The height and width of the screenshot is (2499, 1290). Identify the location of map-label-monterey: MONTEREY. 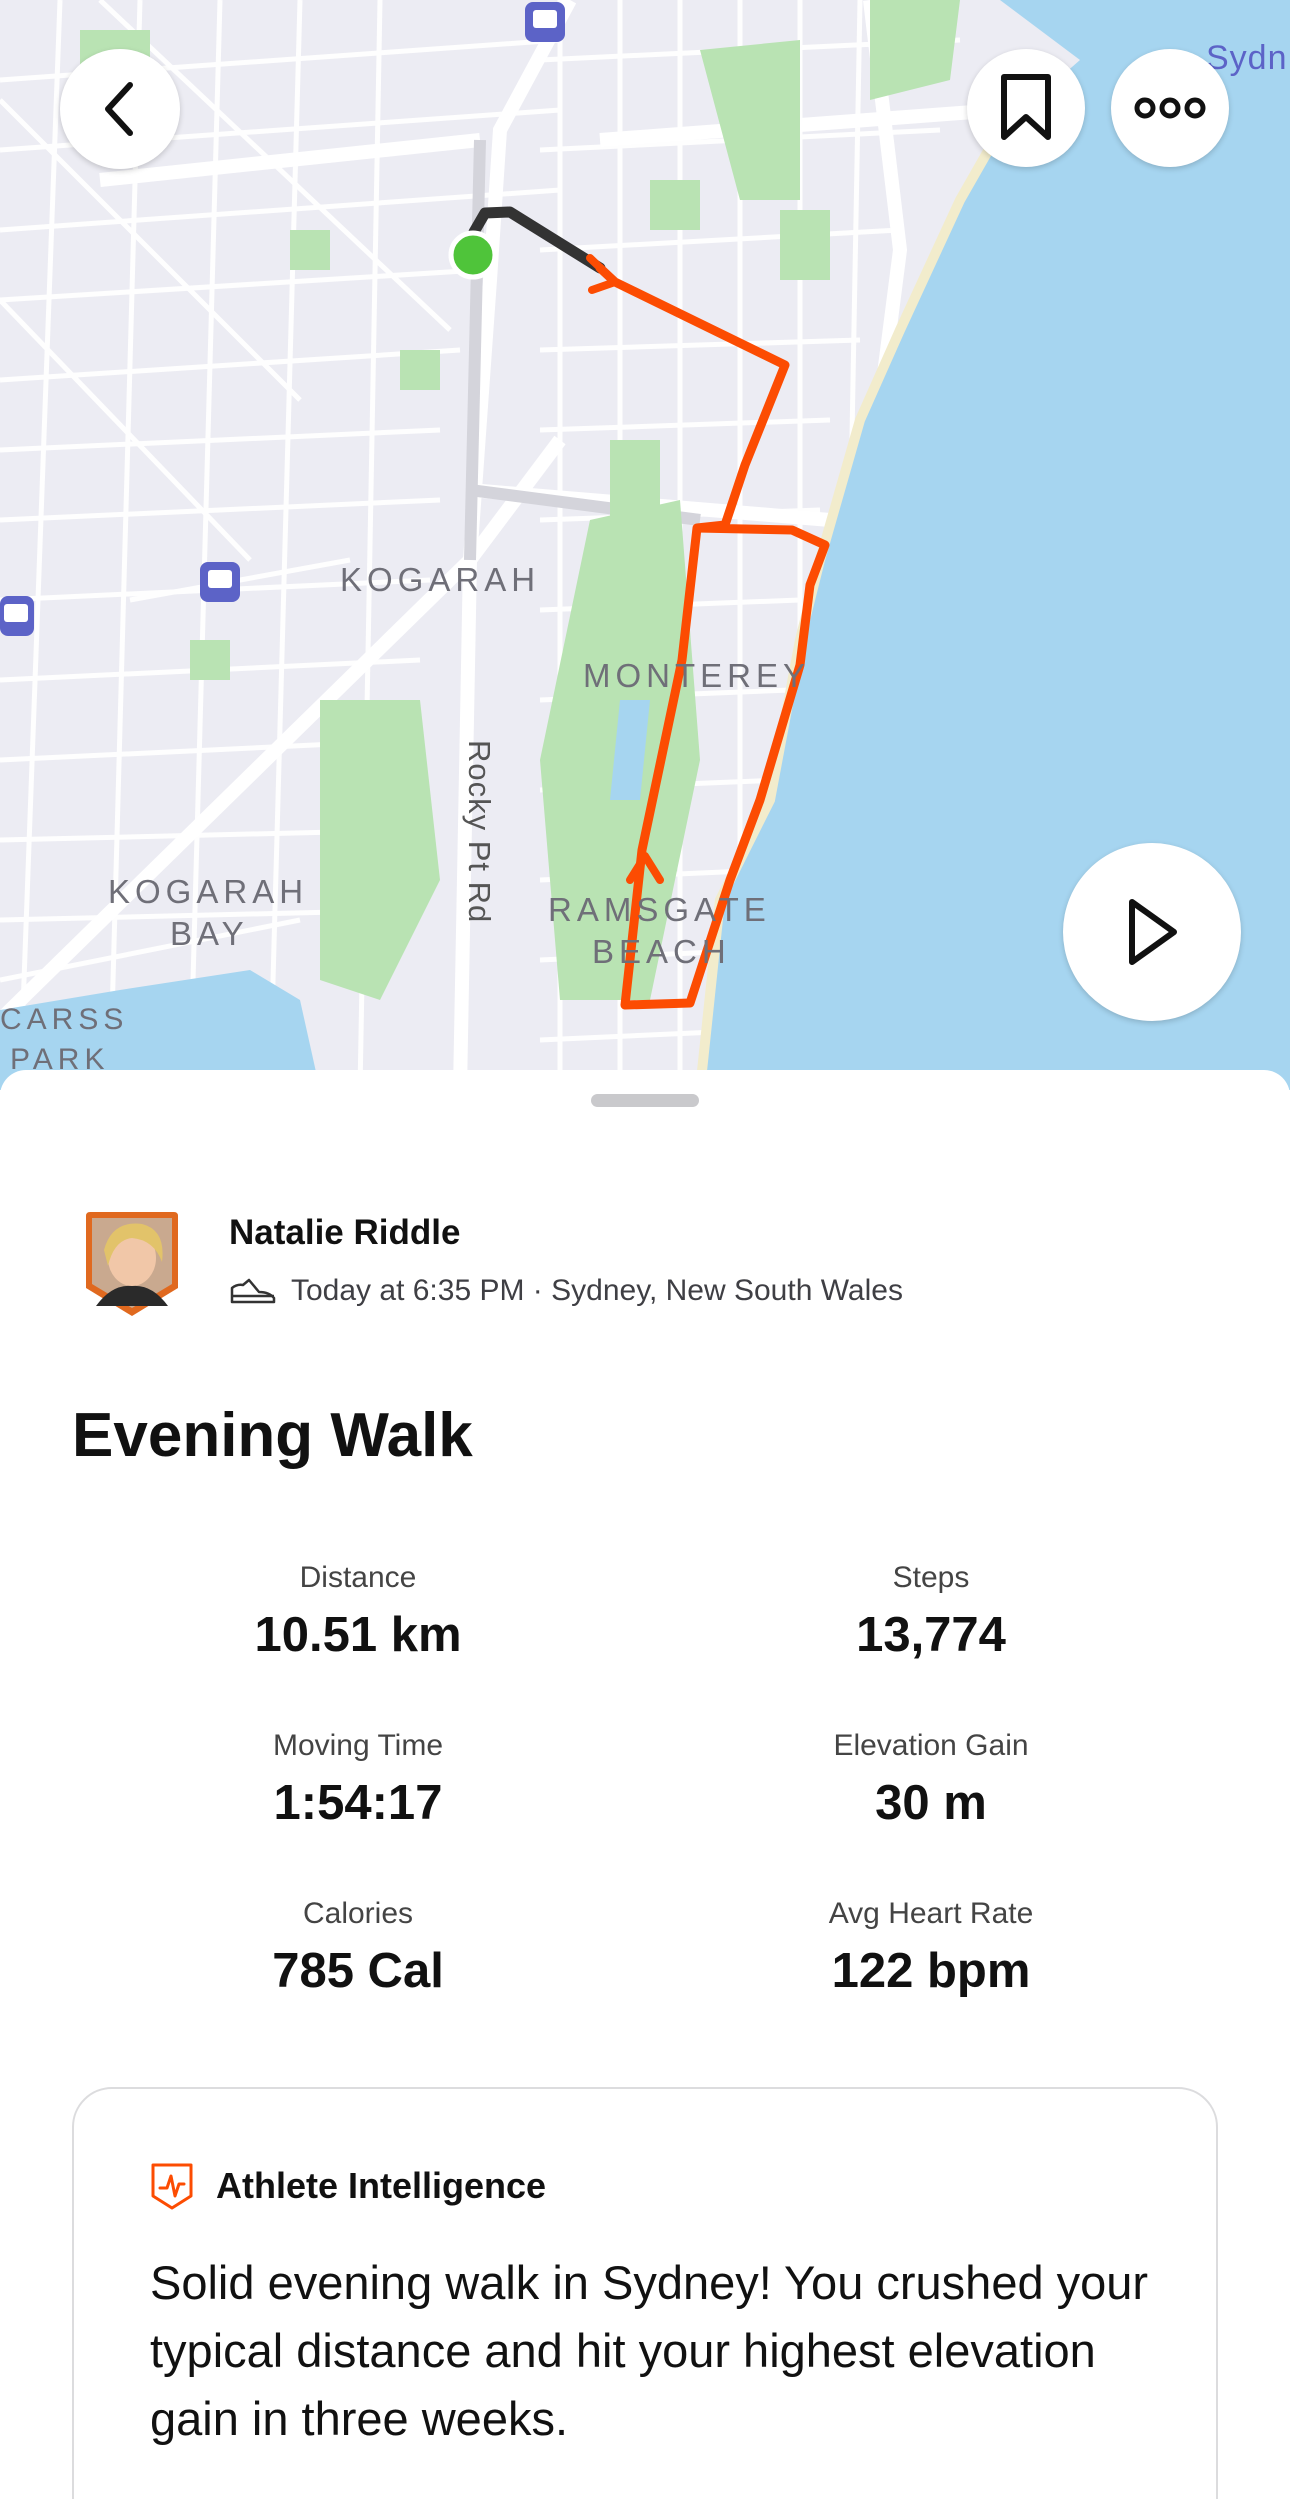
(697, 675).